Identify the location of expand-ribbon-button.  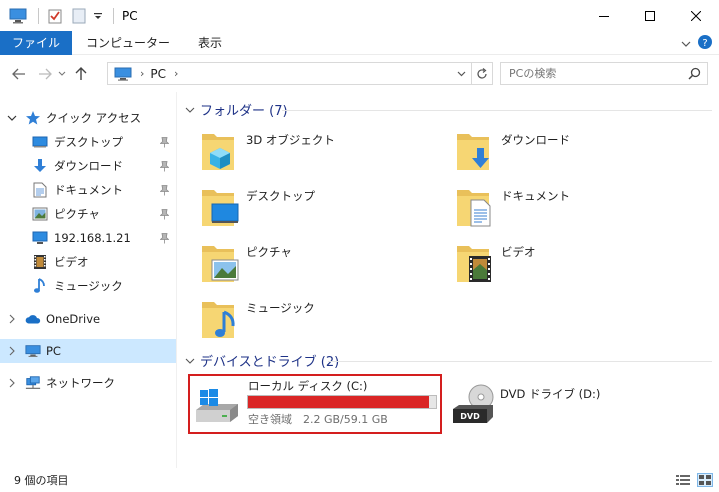
(686, 44).